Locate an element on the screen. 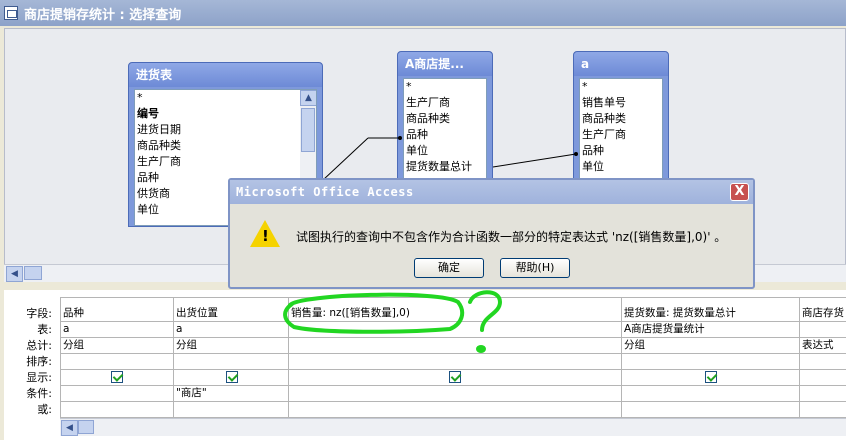 This screenshot has width=846, height=440. scroll-thumb is located at coordinates (86, 427).